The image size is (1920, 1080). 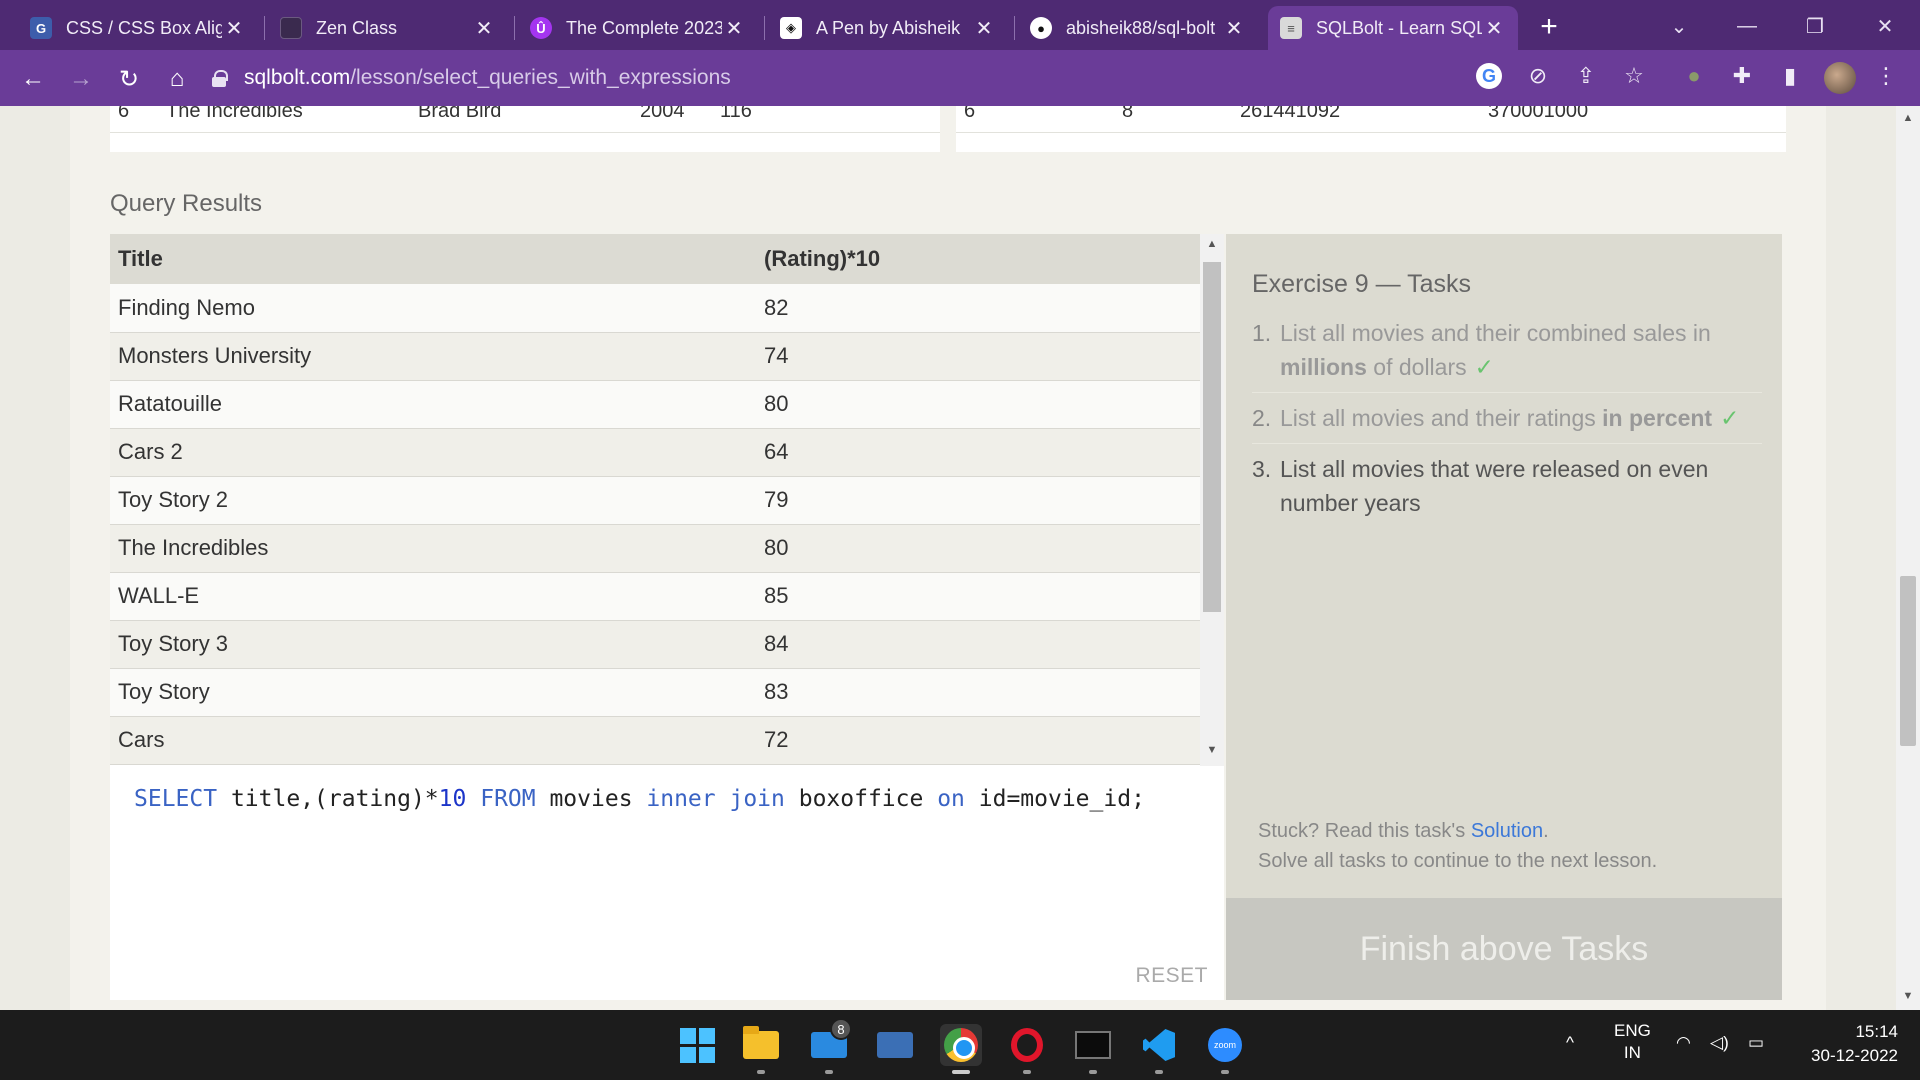 What do you see at coordinates (1747, 26) in the screenshot?
I see `minimize-icon: —` at bounding box center [1747, 26].